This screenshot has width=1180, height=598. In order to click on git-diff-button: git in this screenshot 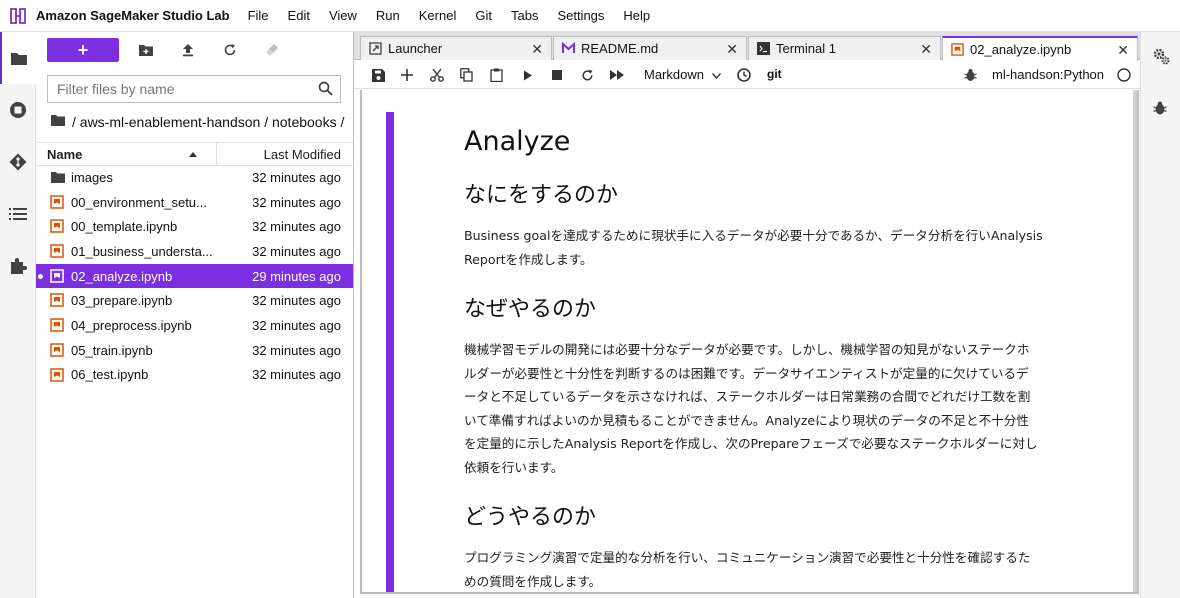, I will do `click(774, 74)`.